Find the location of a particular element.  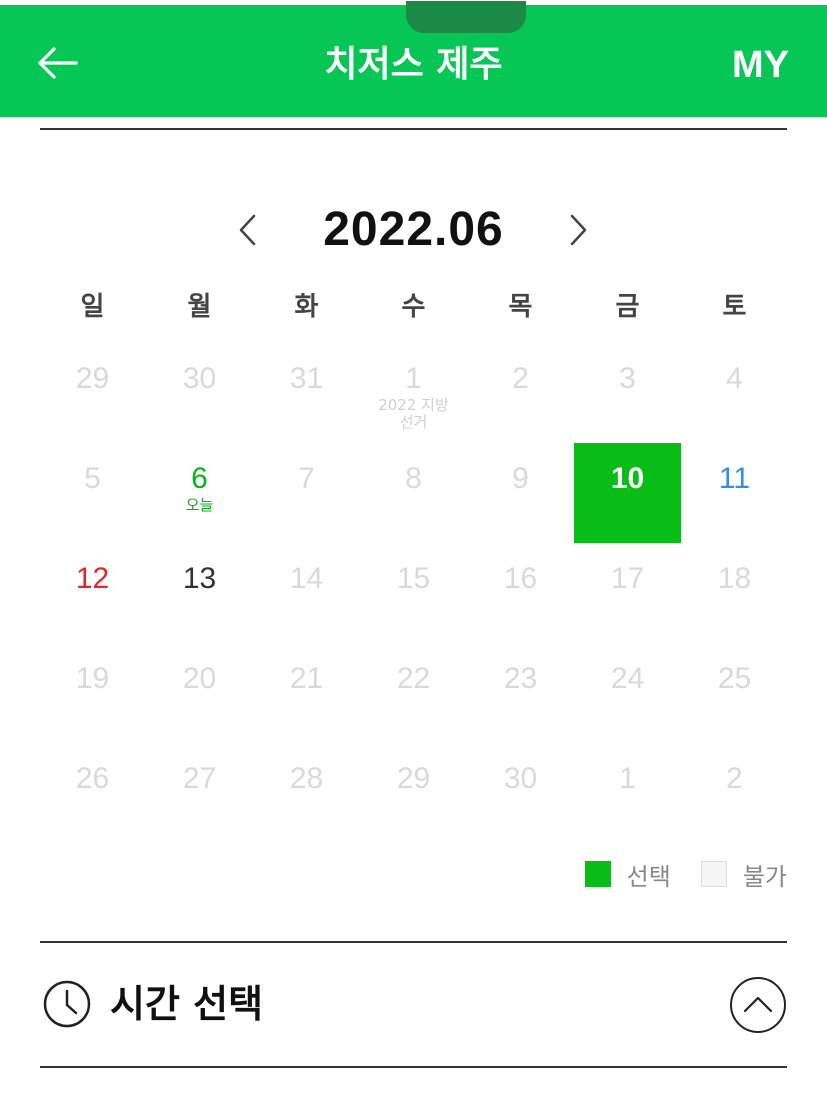

calendar-day-today: 6 오늘 is located at coordinates (199, 493).